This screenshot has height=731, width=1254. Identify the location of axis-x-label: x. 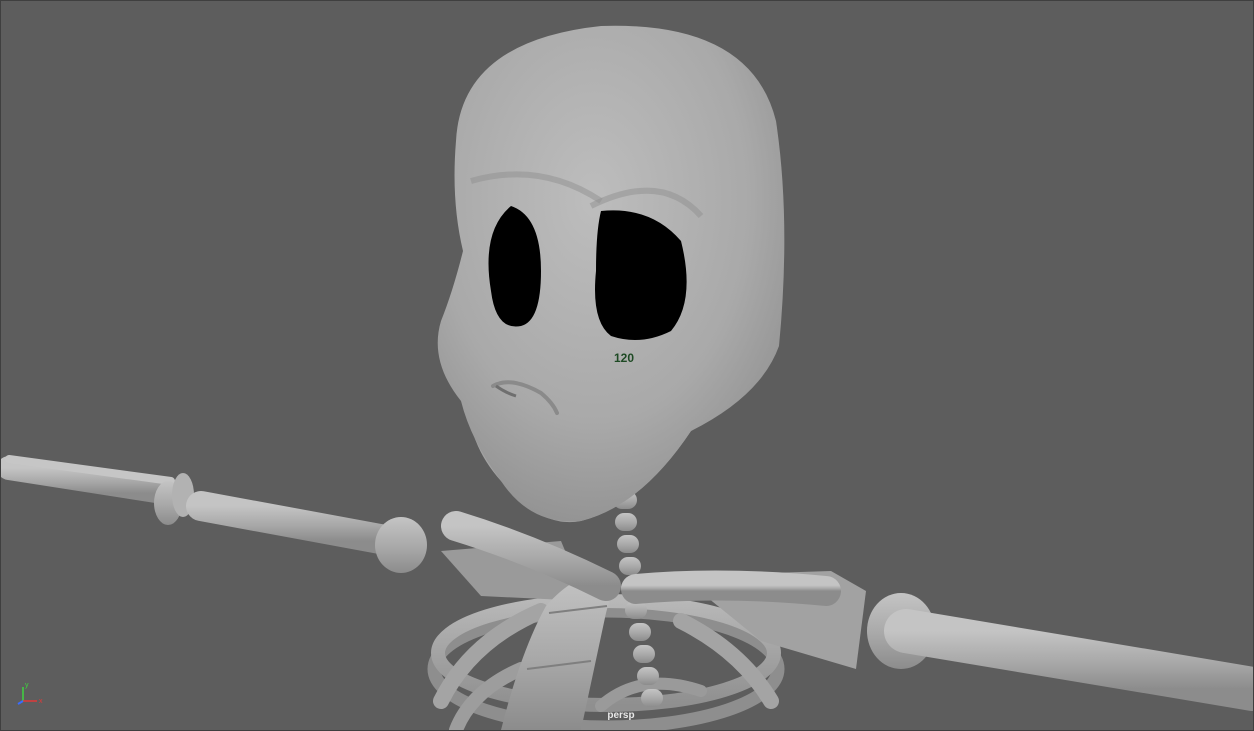
(41, 701).